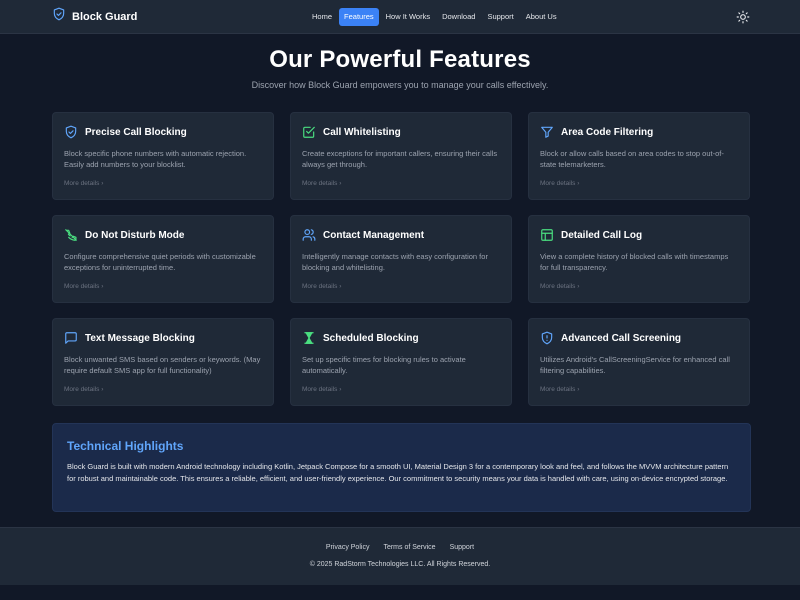 This screenshot has height=600, width=800. Describe the element at coordinates (322, 17) in the screenshot. I see `nav-home: Home` at that location.